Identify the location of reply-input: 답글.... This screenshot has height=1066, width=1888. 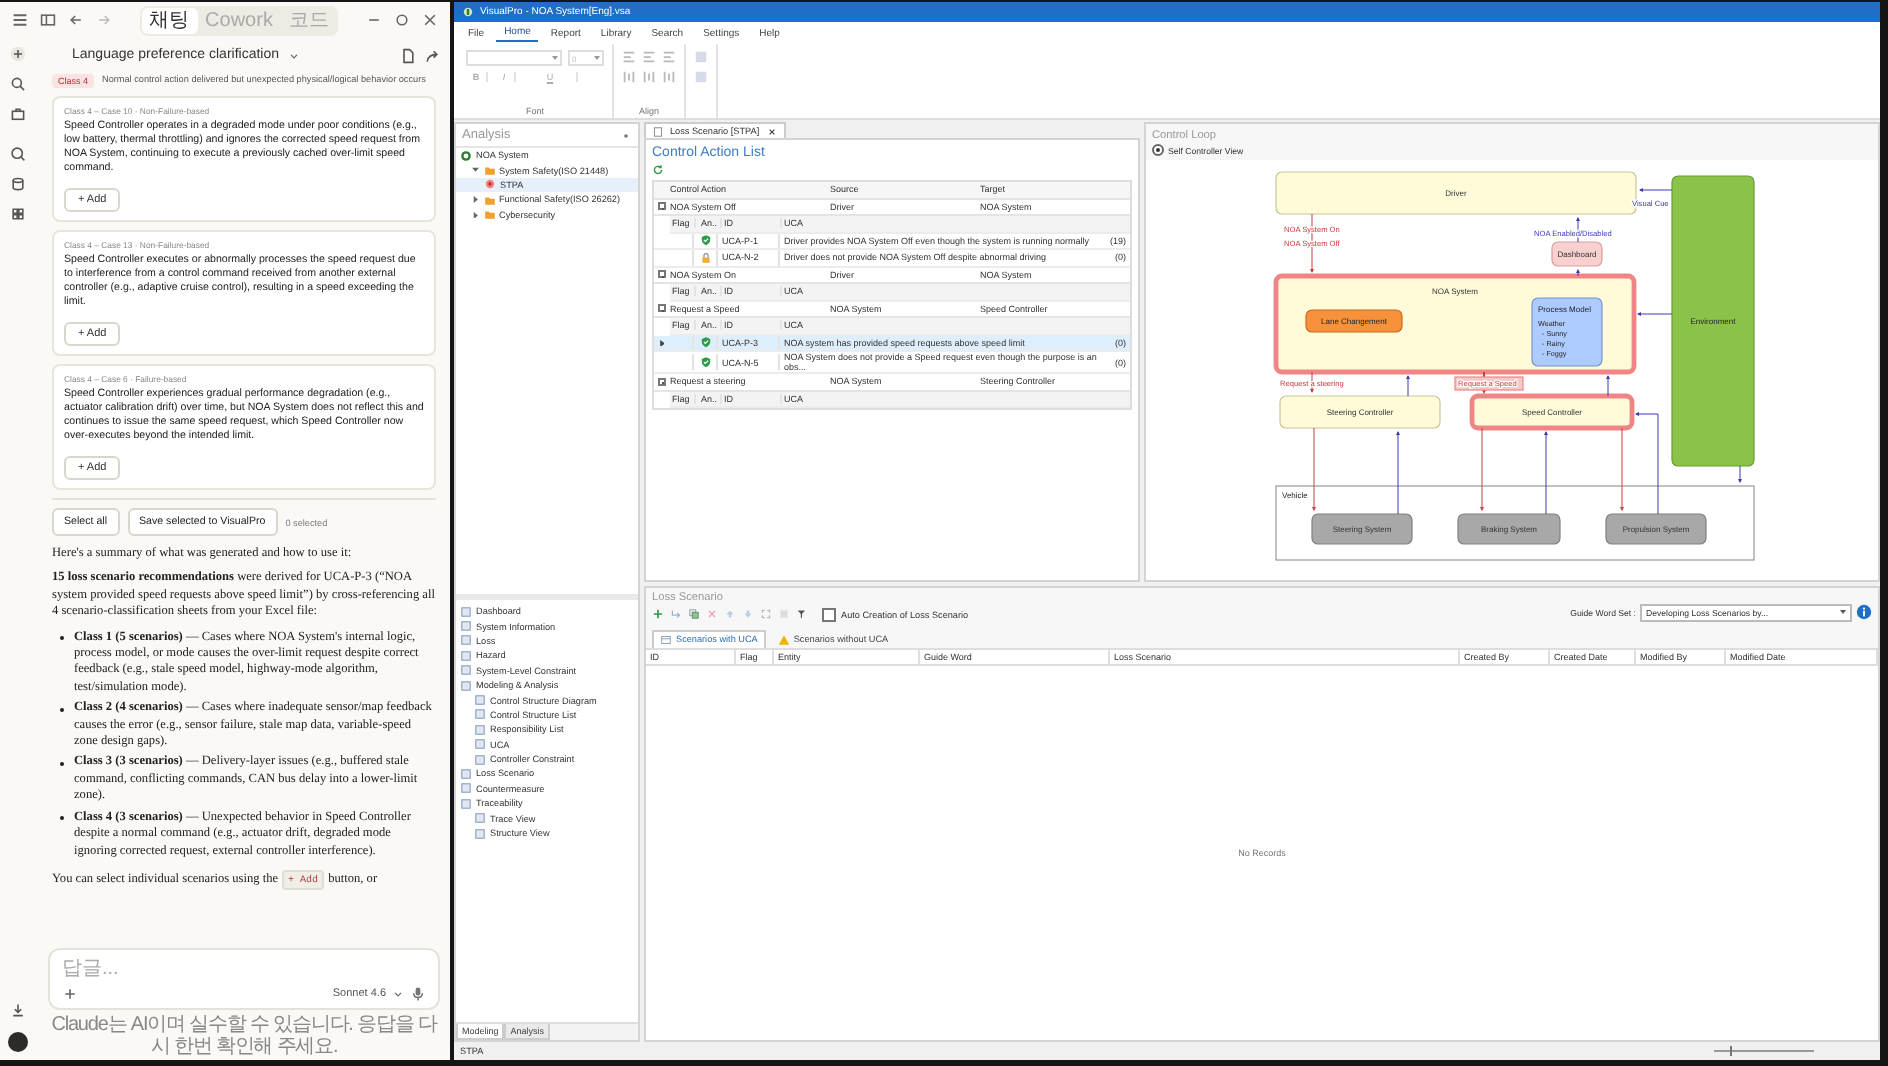
(244, 969).